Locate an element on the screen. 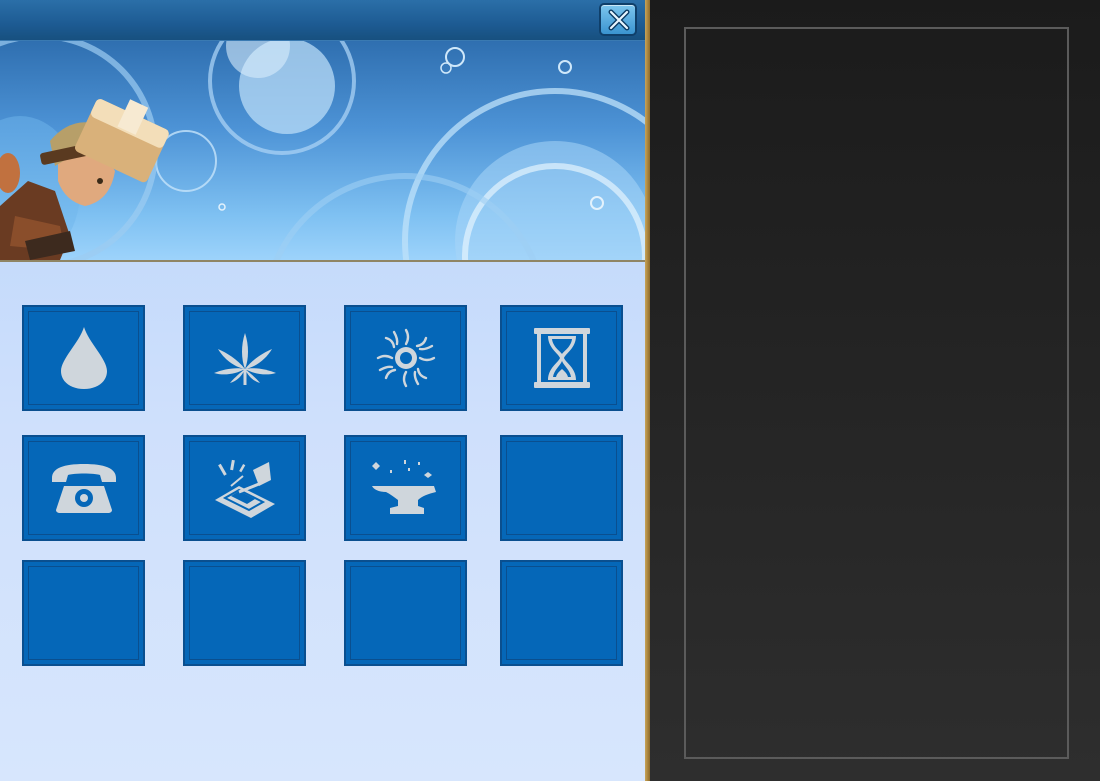  trap-icon is located at coordinates (244, 488).